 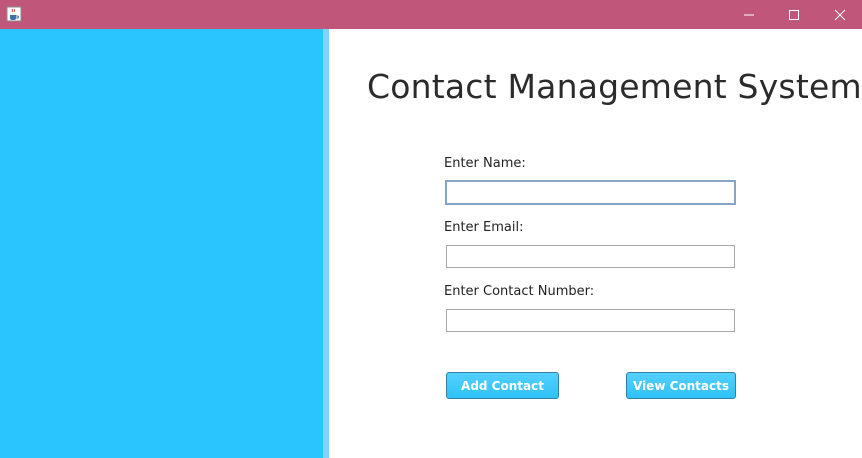 I want to click on minimize-button, so click(x=749, y=14).